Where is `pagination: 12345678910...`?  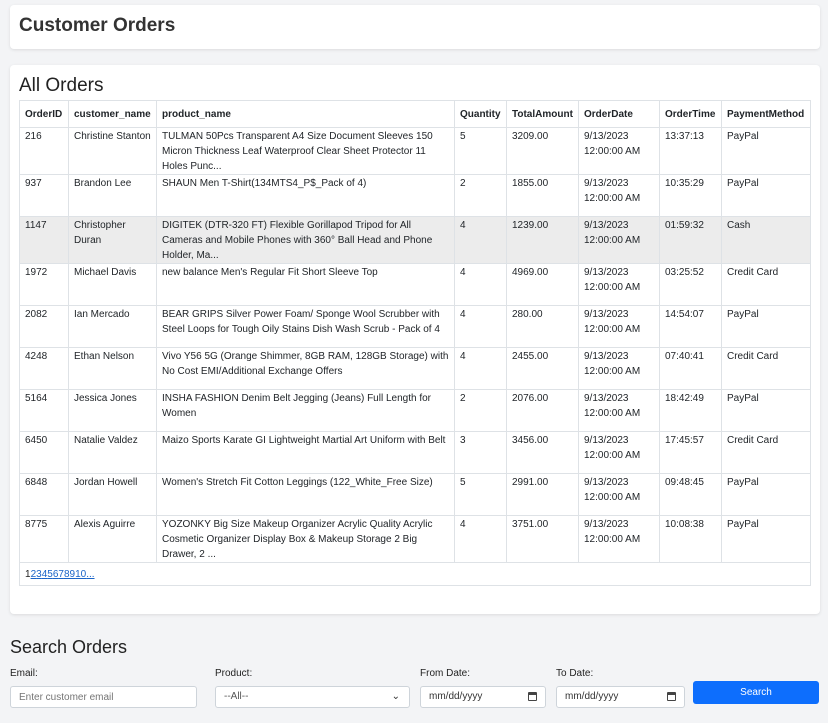 pagination: 12345678910... is located at coordinates (415, 574).